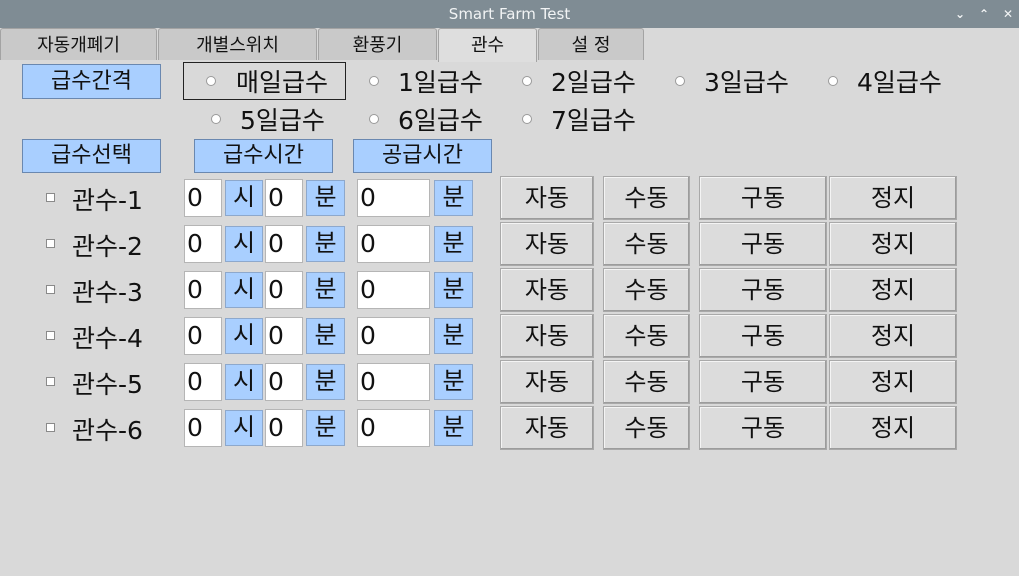 The width and height of the screenshot is (1019, 576). What do you see at coordinates (237, 44) in the screenshot?
I see `tab-individual-switch: 개별스위치` at bounding box center [237, 44].